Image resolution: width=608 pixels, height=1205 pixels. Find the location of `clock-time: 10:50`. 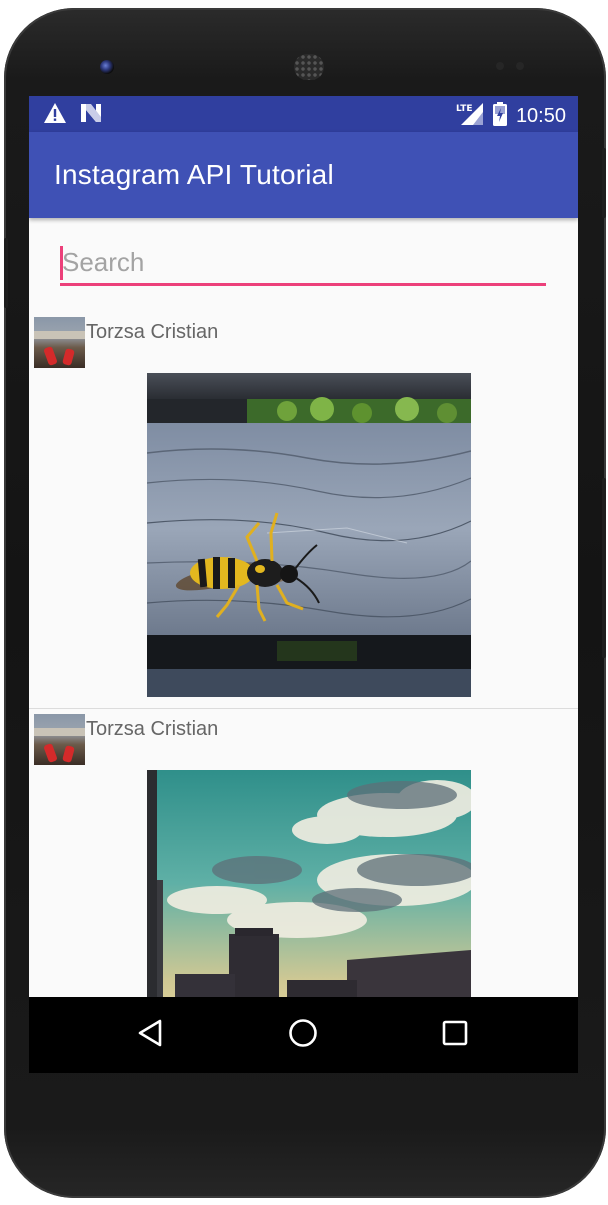

clock-time: 10:50 is located at coordinates (540, 116).